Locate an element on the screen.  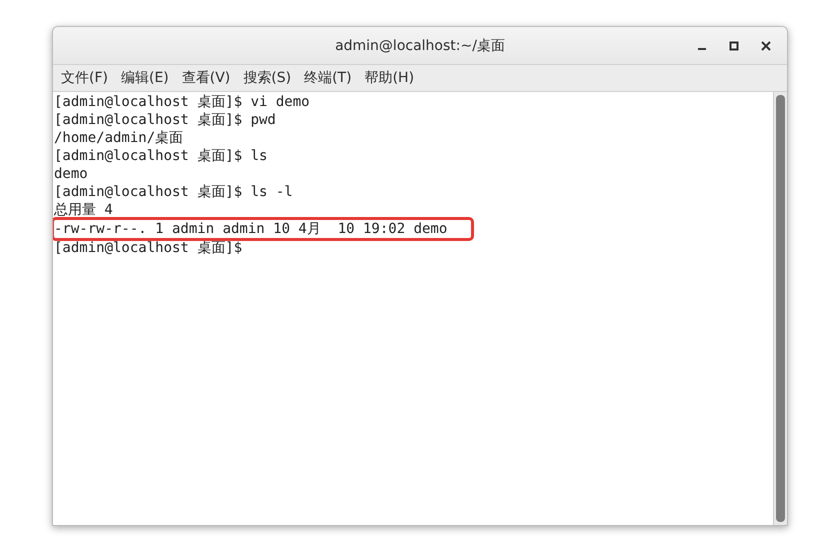
menu-item: 查看(V) is located at coordinates (206, 78).